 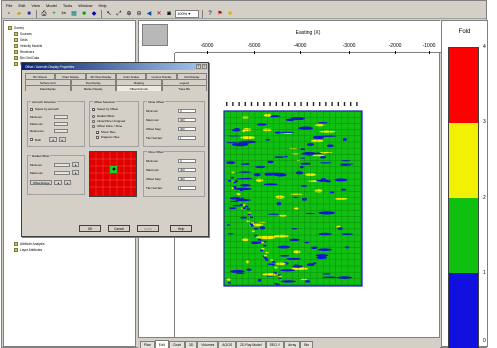 I want to click on show-tiles-option: ✓ Show Tiles, so click(x=106, y=132).